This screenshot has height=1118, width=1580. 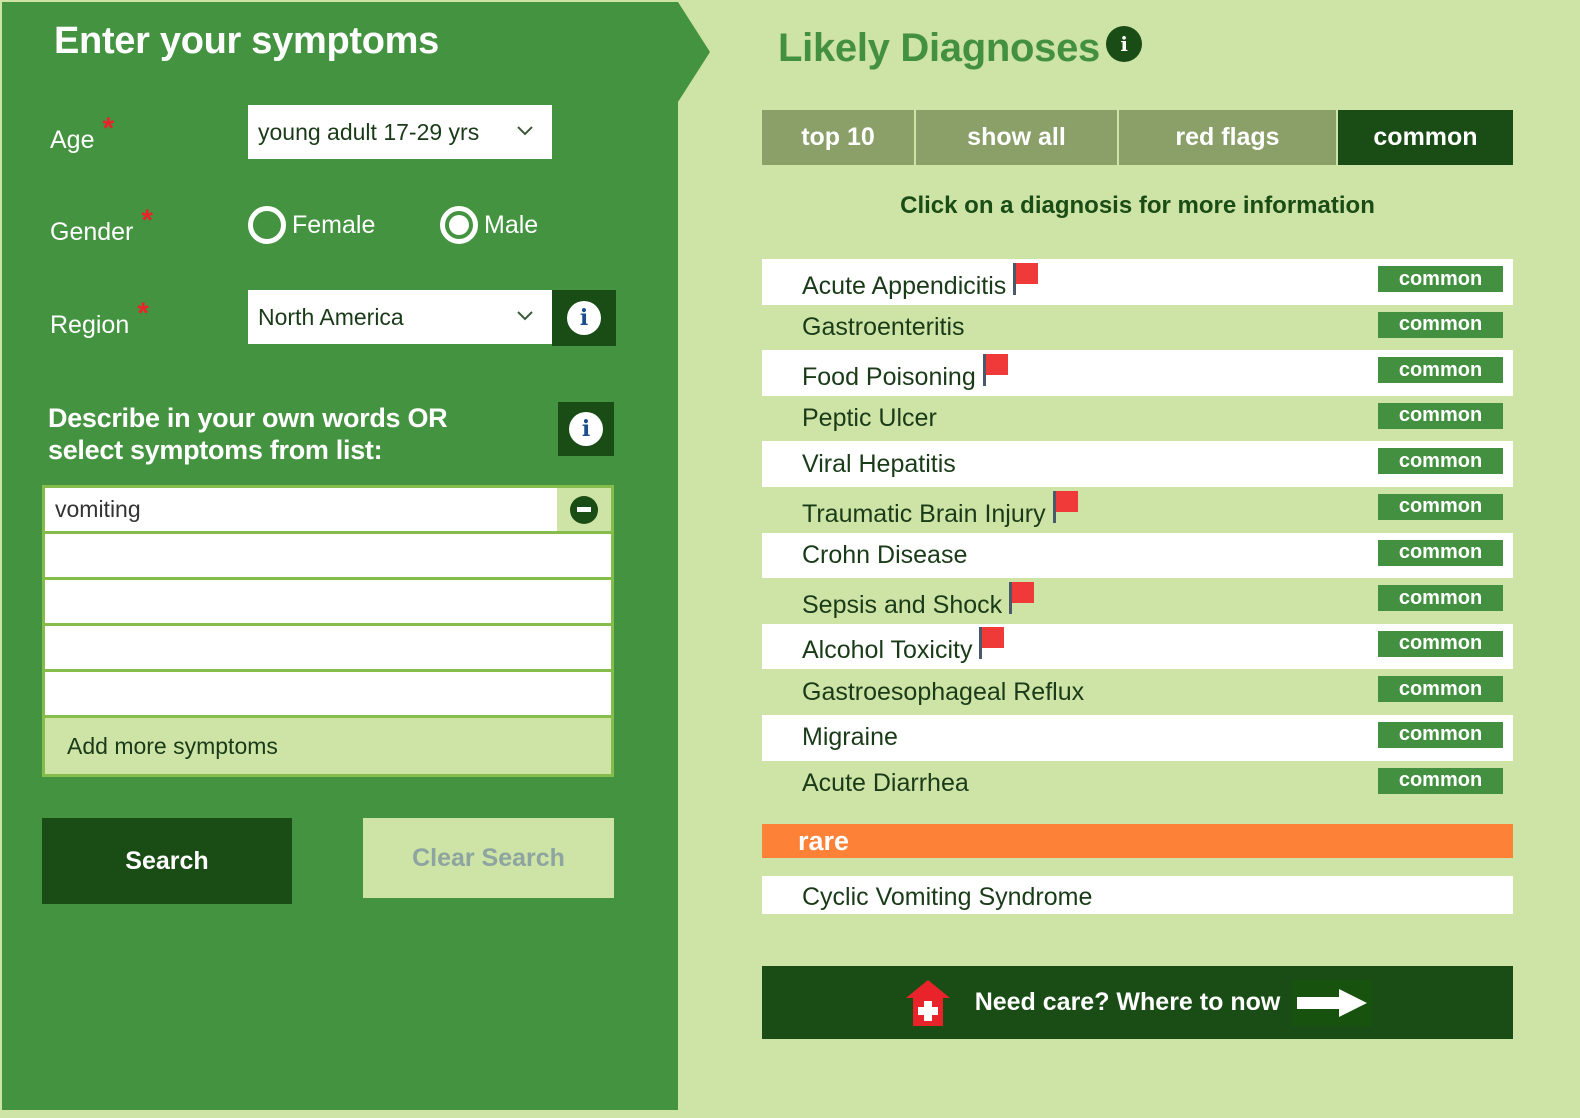 I want to click on age-label: Age *, so click(x=82, y=134).